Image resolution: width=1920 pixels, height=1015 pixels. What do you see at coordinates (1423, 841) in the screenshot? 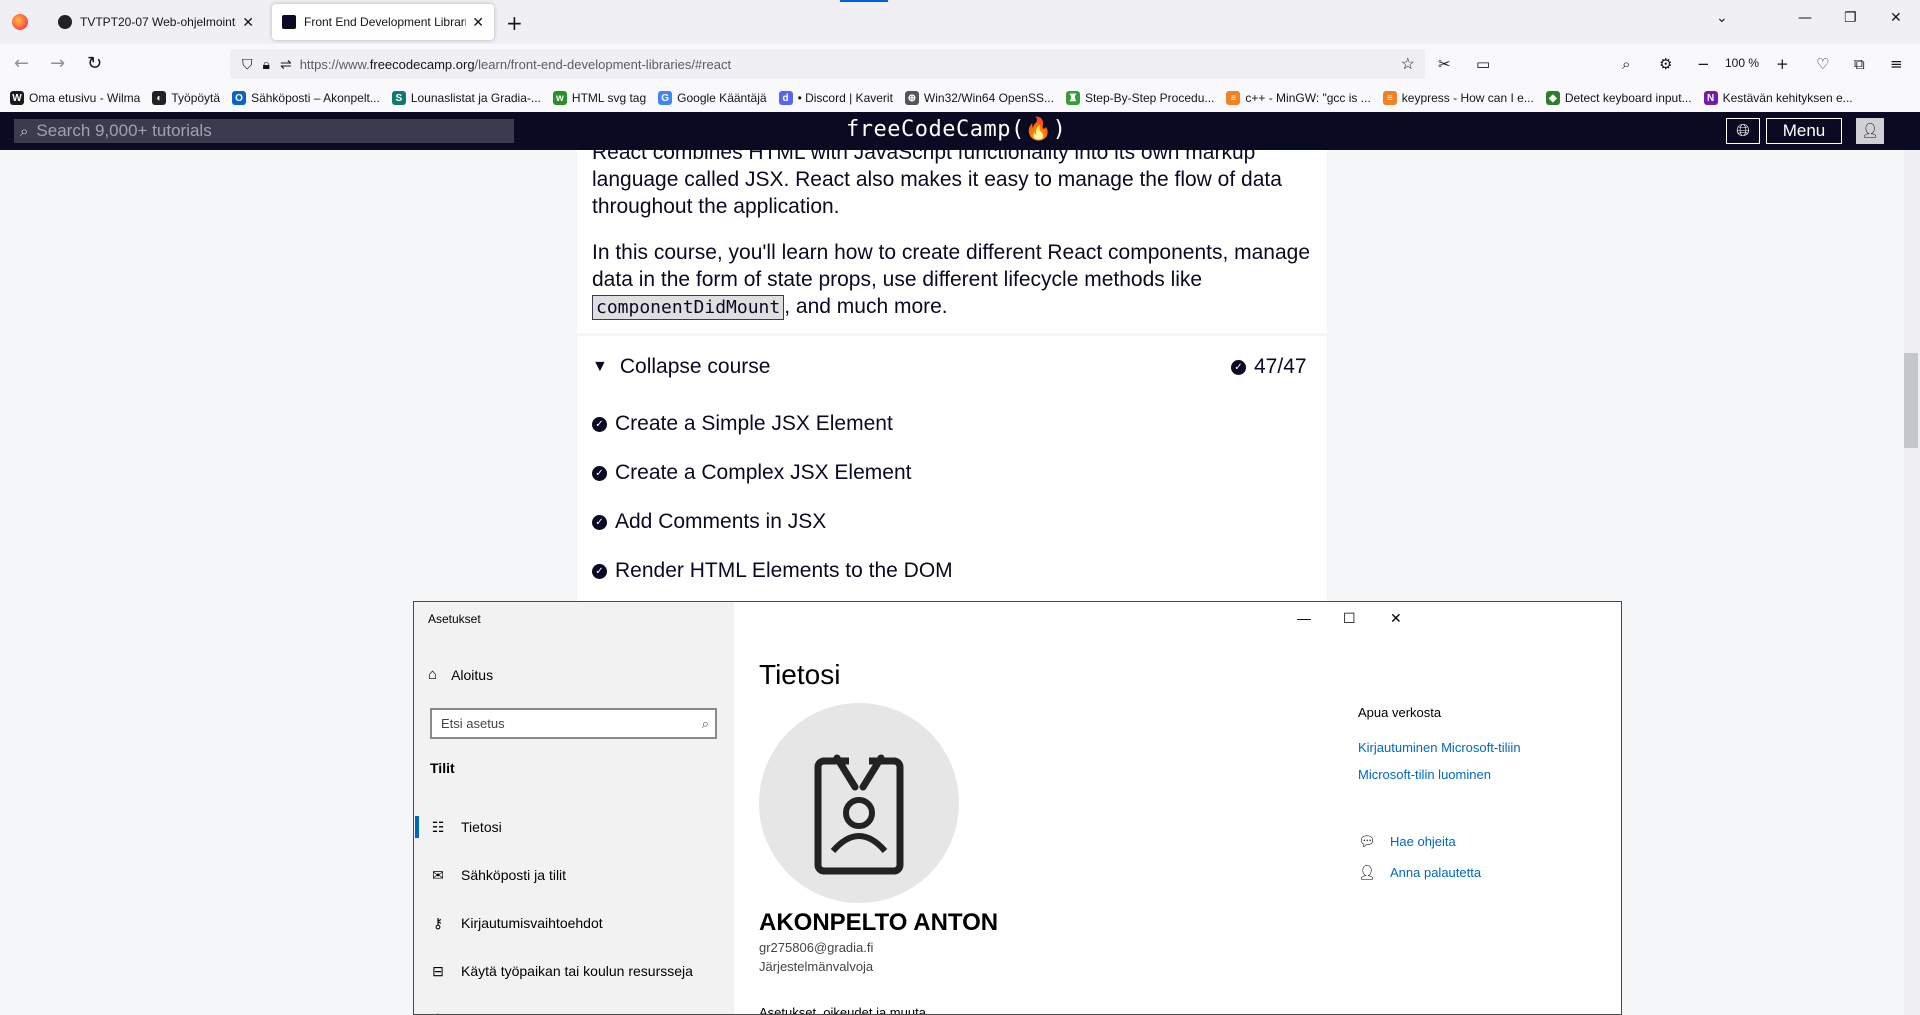
I see `get-help-label: Hae ohjeita` at bounding box center [1423, 841].